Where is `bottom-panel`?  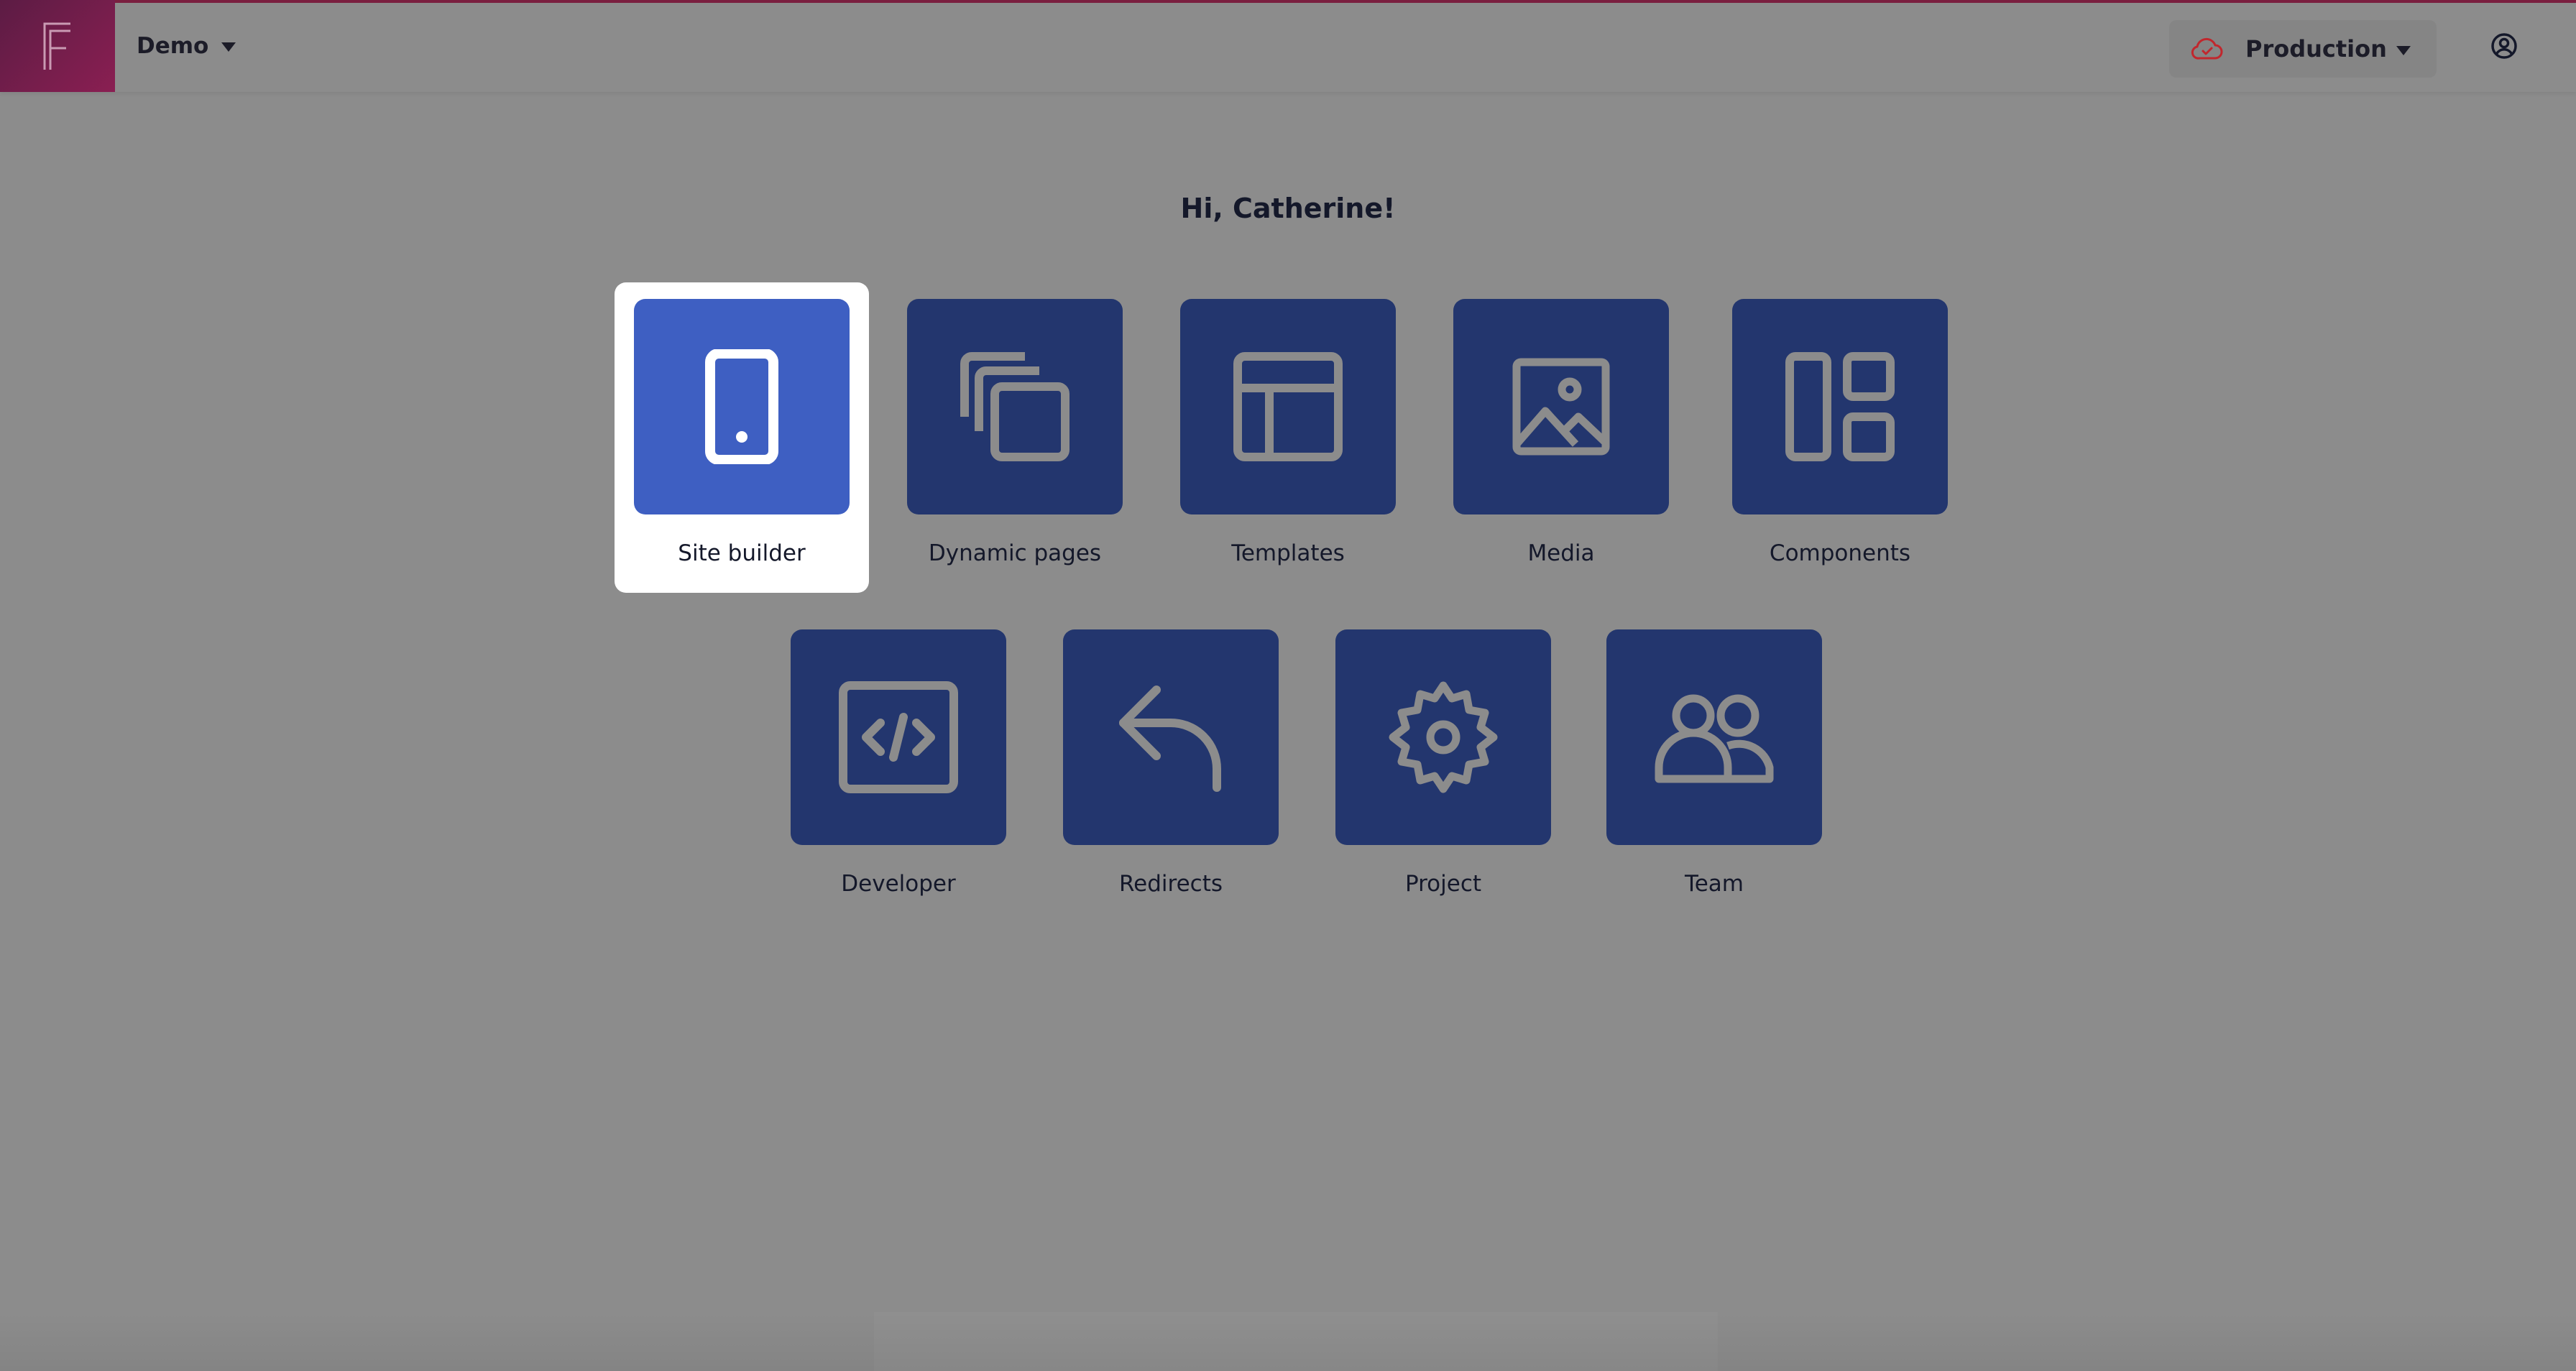
bottom-panel is located at coordinates (1296, 1341).